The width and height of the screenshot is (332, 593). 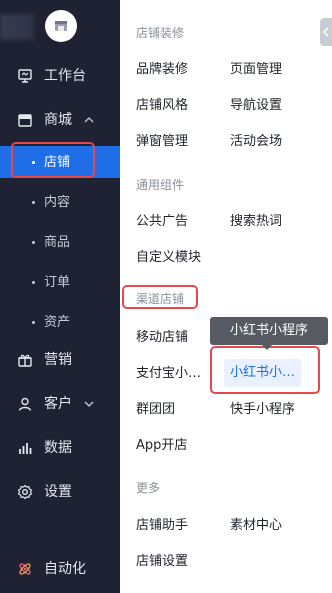 I want to click on sidebar-subitem-store: 店铺, so click(x=60, y=162).